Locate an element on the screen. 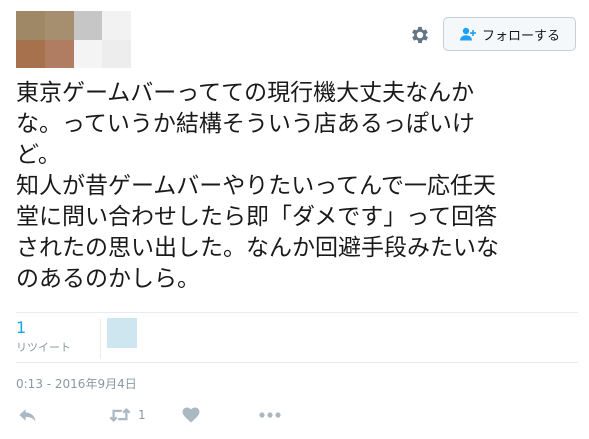  tweet-timestamp: 0:13 - 2016年9月4日 is located at coordinates (76, 383).